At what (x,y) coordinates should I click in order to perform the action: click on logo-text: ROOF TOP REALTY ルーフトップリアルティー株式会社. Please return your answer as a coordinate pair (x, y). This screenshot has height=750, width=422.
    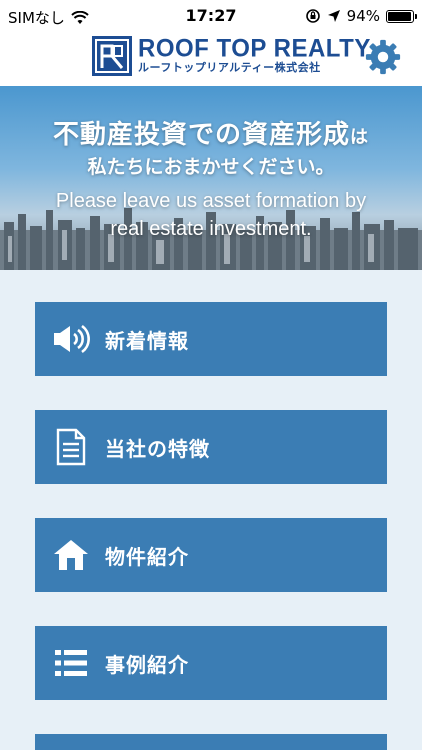
    Looking at the image, I should click on (254, 54).